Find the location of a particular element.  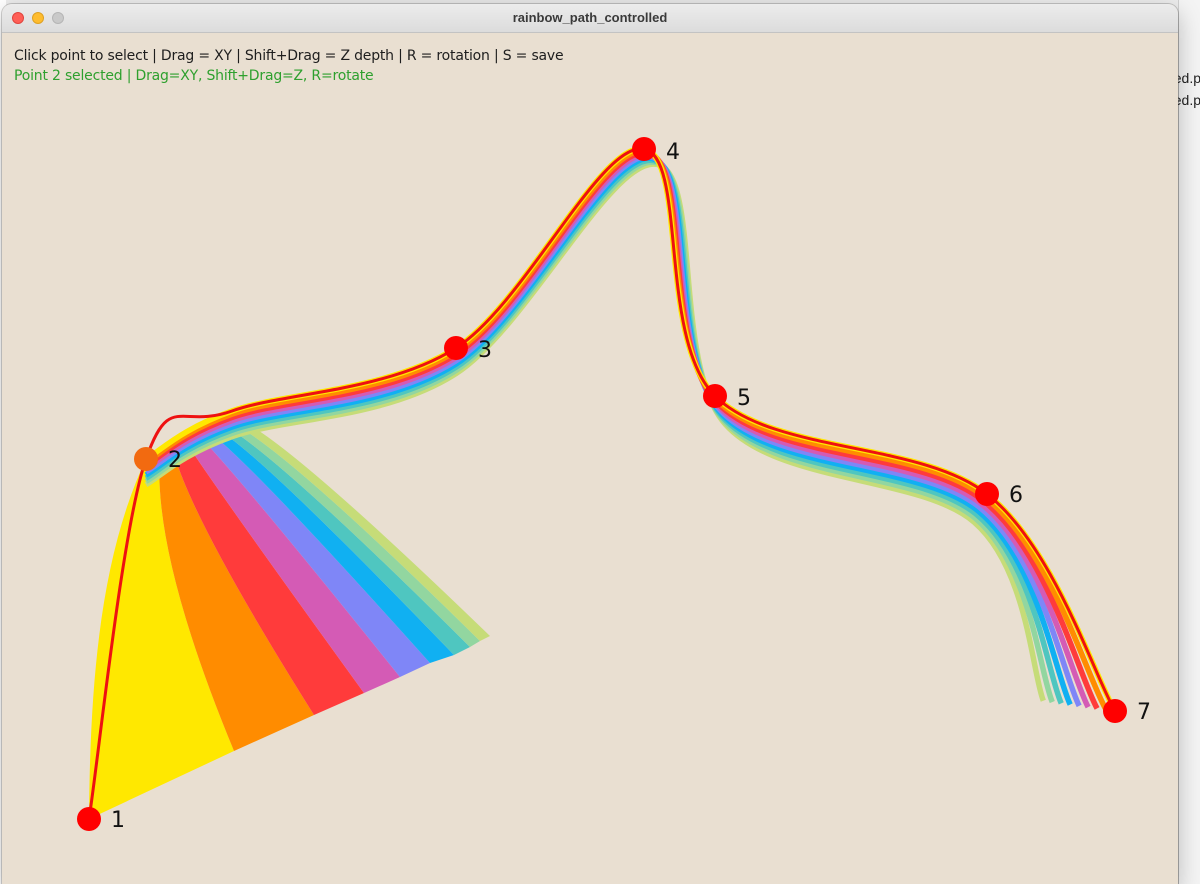

control-point-label: 6 is located at coordinates (1016, 495).